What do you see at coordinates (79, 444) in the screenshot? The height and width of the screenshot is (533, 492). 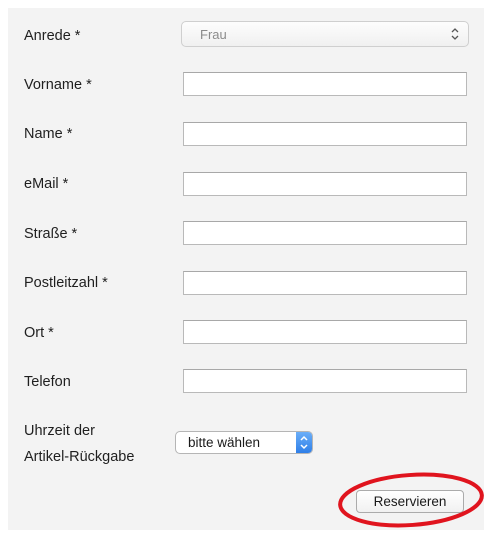 I see `rueckgabe-time-label: Uhrzeit der Artikel-Rückgabe` at bounding box center [79, 444].